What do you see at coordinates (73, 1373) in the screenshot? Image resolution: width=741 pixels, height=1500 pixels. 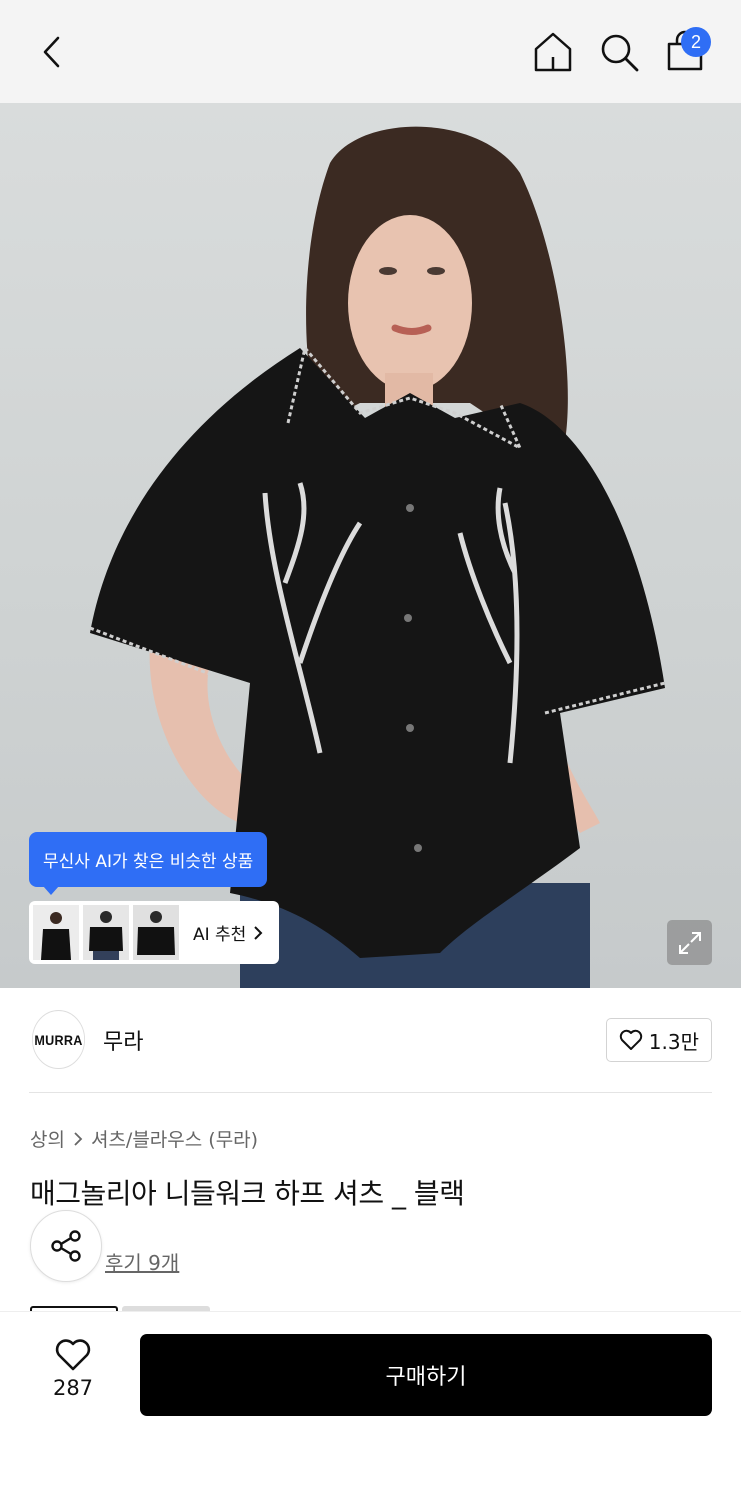 I see `wishlist-button: 287` at bounding box center [73, 1373].